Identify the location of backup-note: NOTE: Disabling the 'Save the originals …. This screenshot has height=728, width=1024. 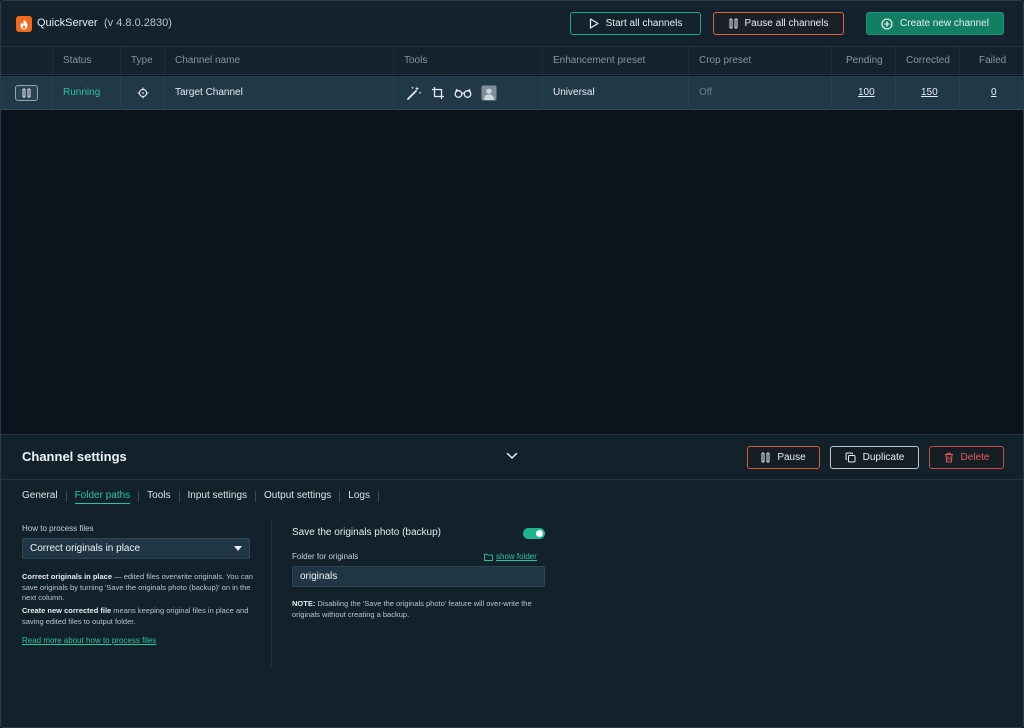
(422, 609).